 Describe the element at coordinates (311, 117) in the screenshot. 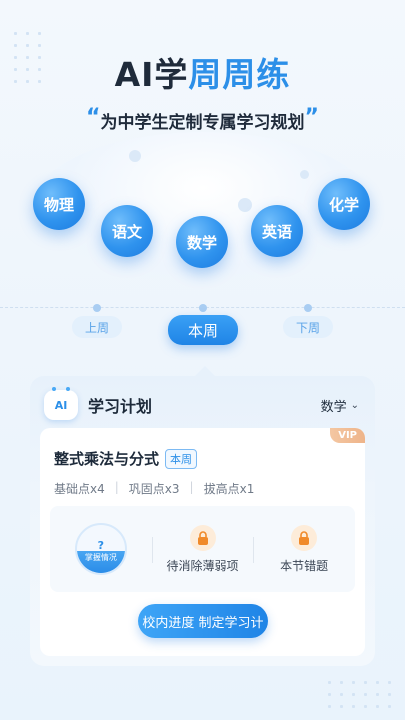

I see `quote-close: ”` at that location.